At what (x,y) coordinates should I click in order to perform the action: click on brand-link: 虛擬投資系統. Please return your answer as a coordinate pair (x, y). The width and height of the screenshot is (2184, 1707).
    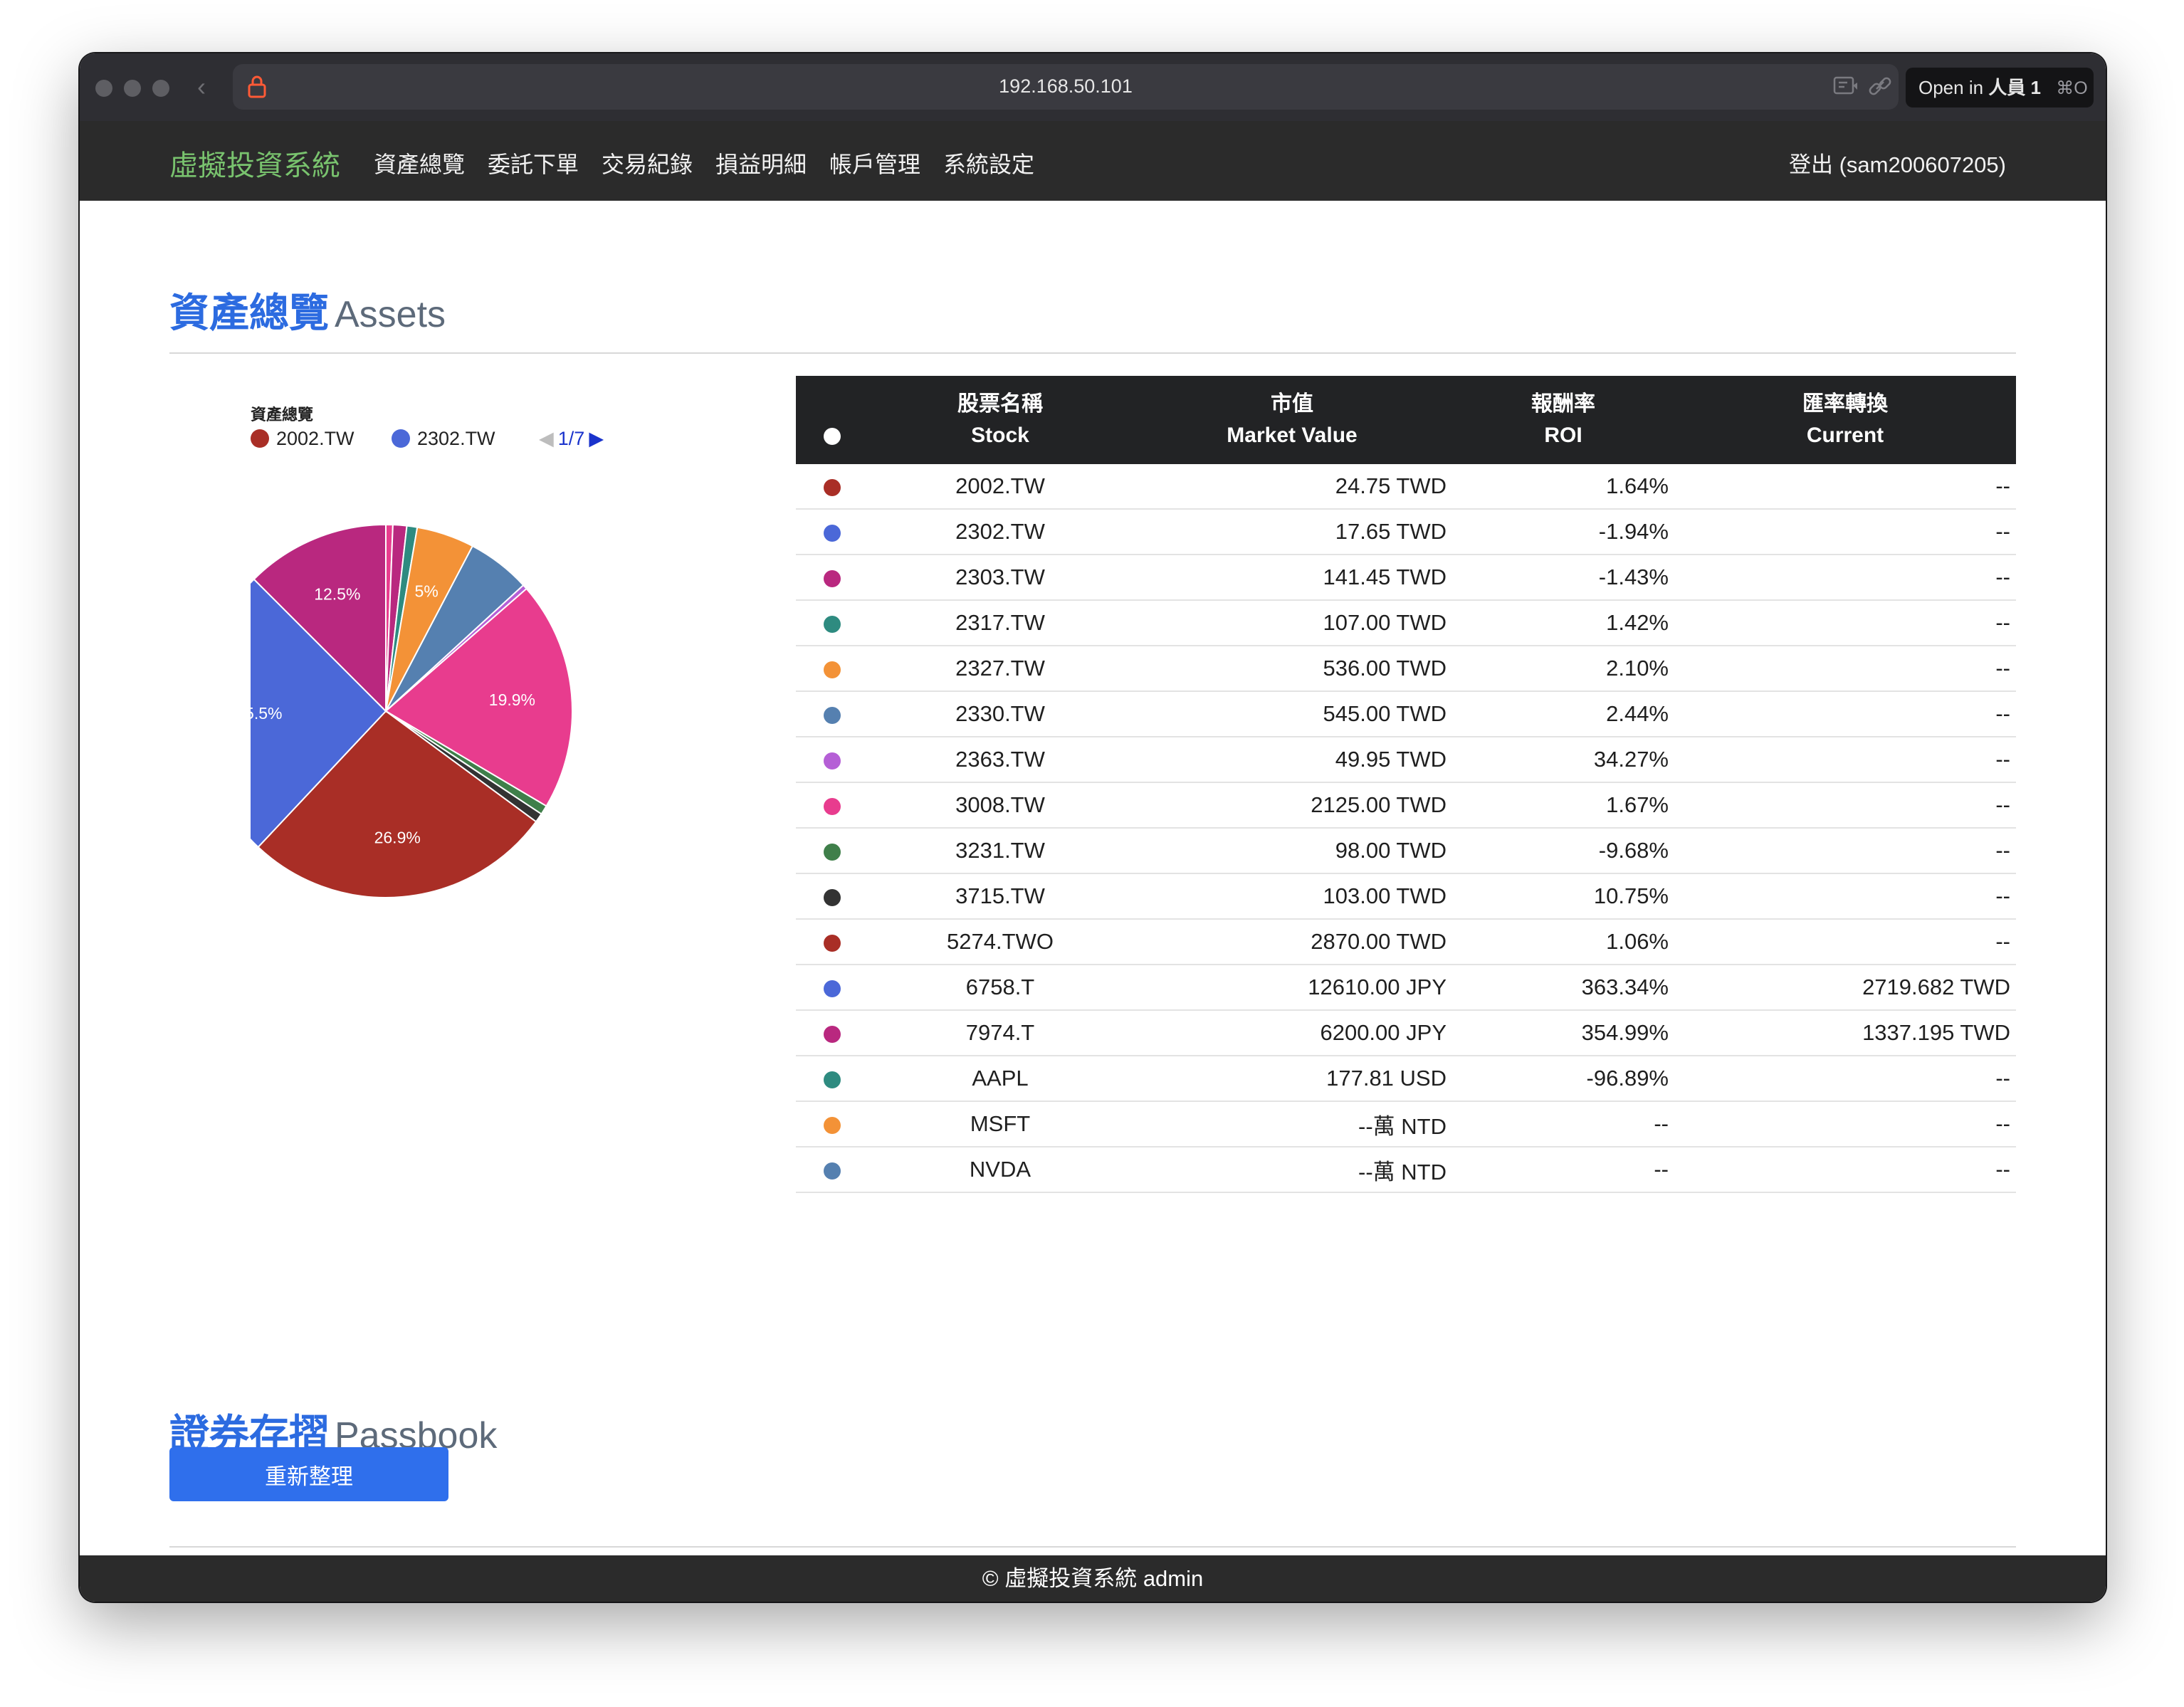
    Looking at the image, I should click on (254, 163).